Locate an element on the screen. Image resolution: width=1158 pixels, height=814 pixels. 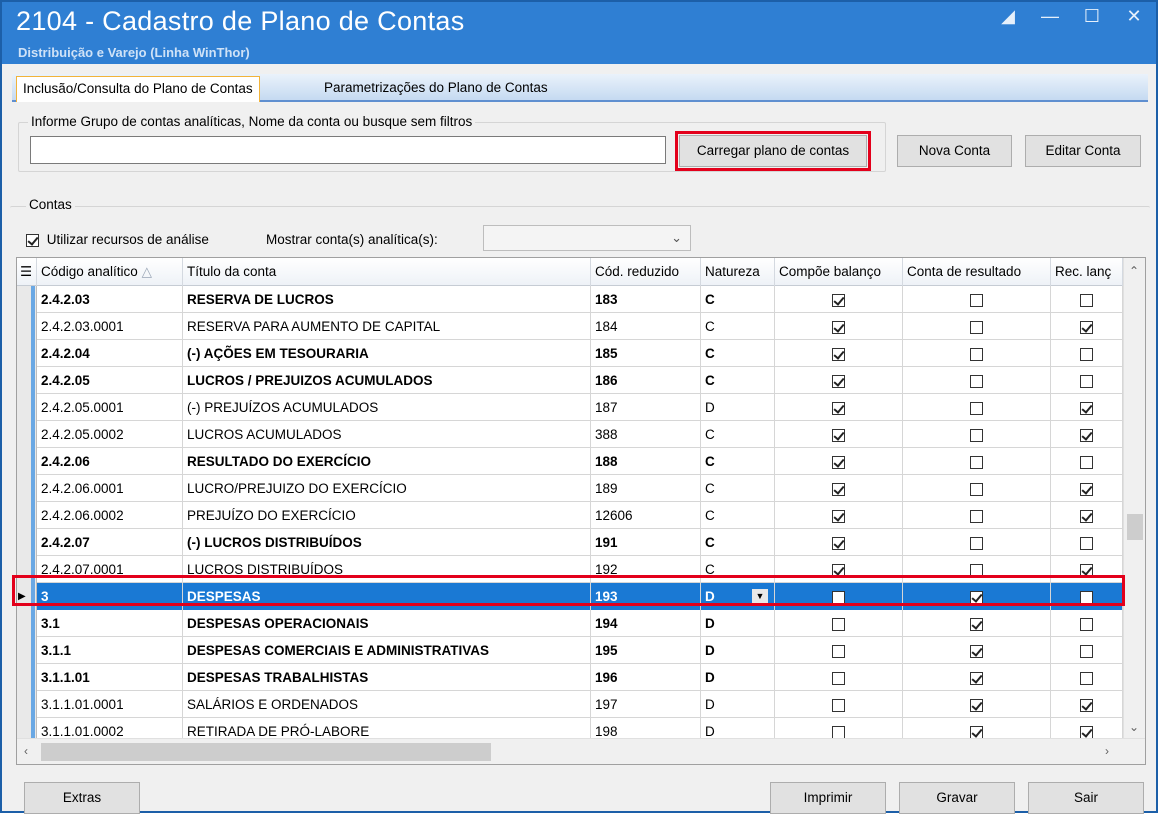
table-row: 2.4.2.03 RESERVA DE LUCROS 183 C is located at coordinates (570, 299).